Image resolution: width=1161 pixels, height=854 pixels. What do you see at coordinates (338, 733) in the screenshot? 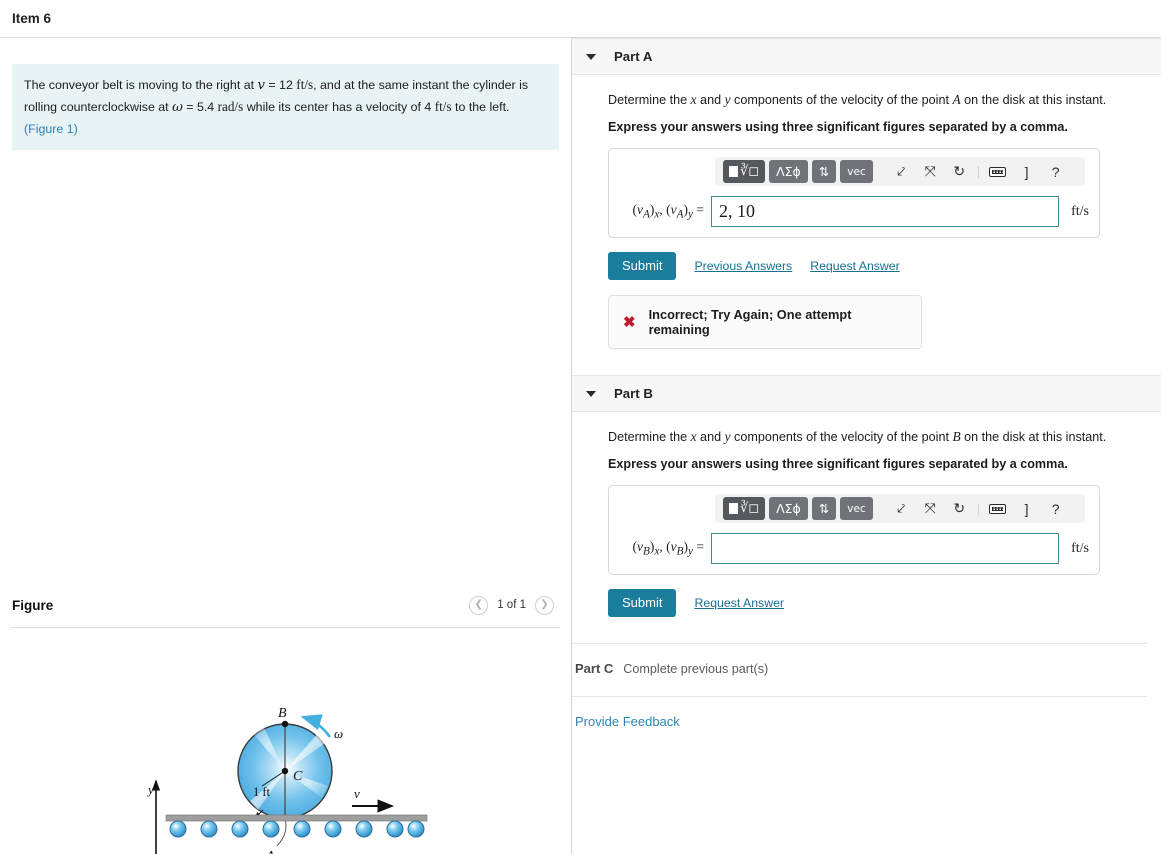
I see `svg-text: ω` at bounding box center [338, 733].